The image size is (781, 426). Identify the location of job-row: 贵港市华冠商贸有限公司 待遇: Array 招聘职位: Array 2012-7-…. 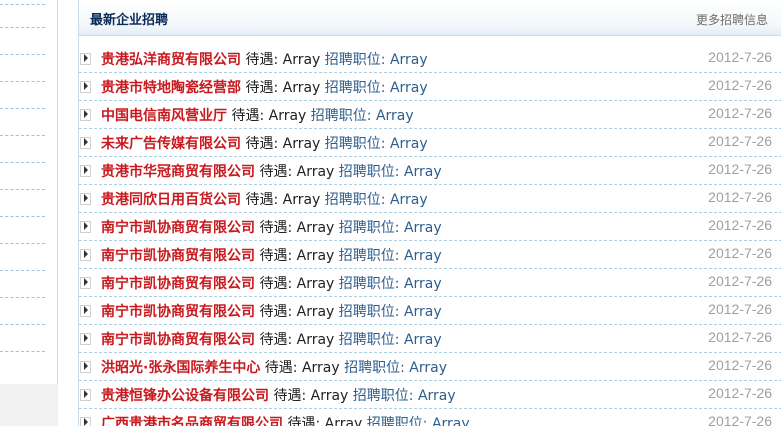
(430, 171).